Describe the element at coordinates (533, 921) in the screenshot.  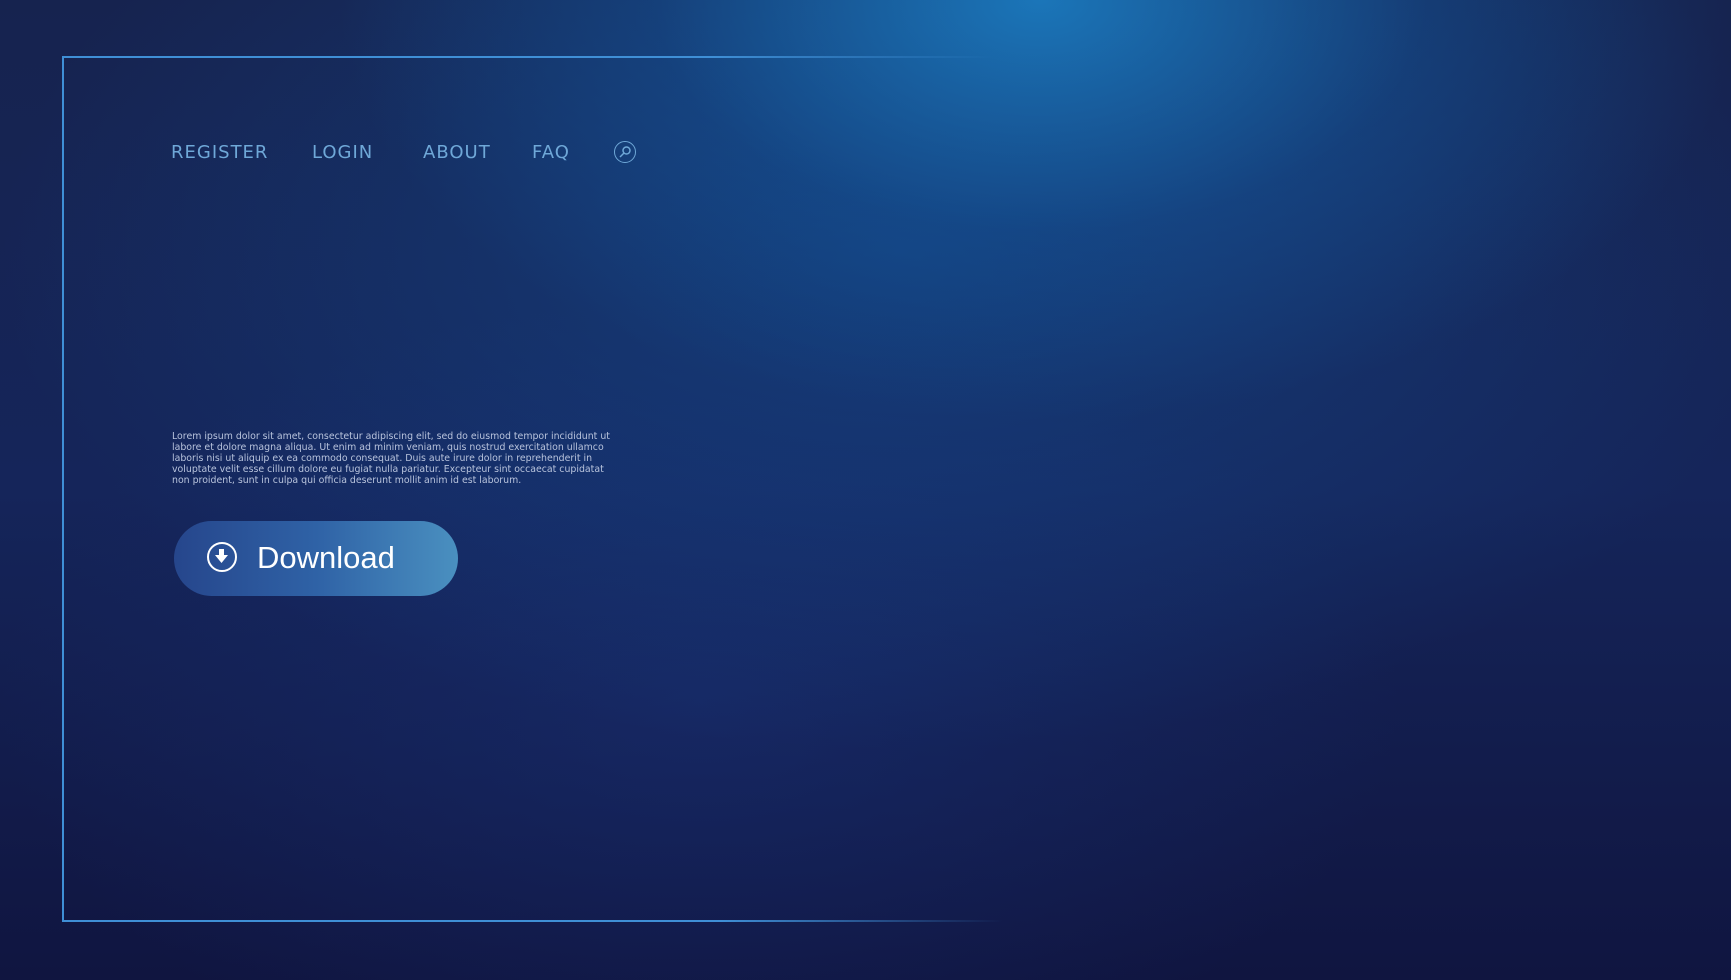
I see `frame-border-bottom` at that location.